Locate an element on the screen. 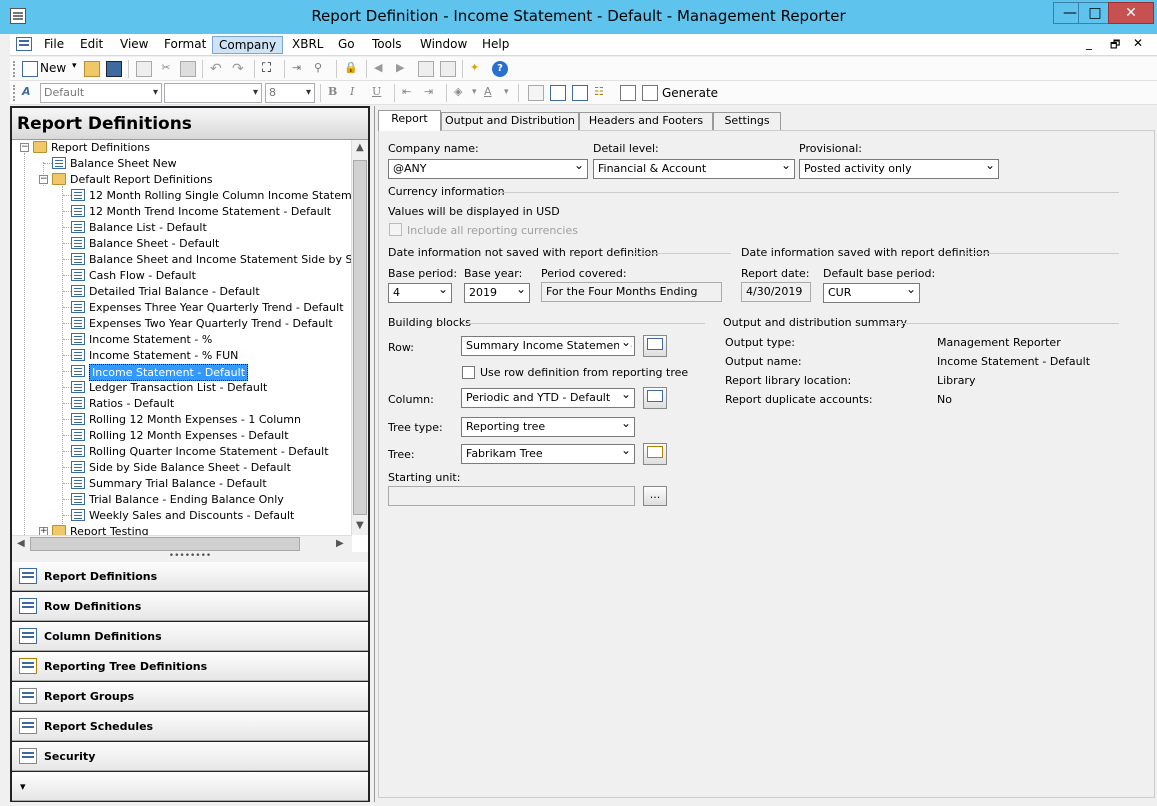 This screenshot has width=1157, height=806. base-year-select: 2019 is located at coordinates (497, 293).